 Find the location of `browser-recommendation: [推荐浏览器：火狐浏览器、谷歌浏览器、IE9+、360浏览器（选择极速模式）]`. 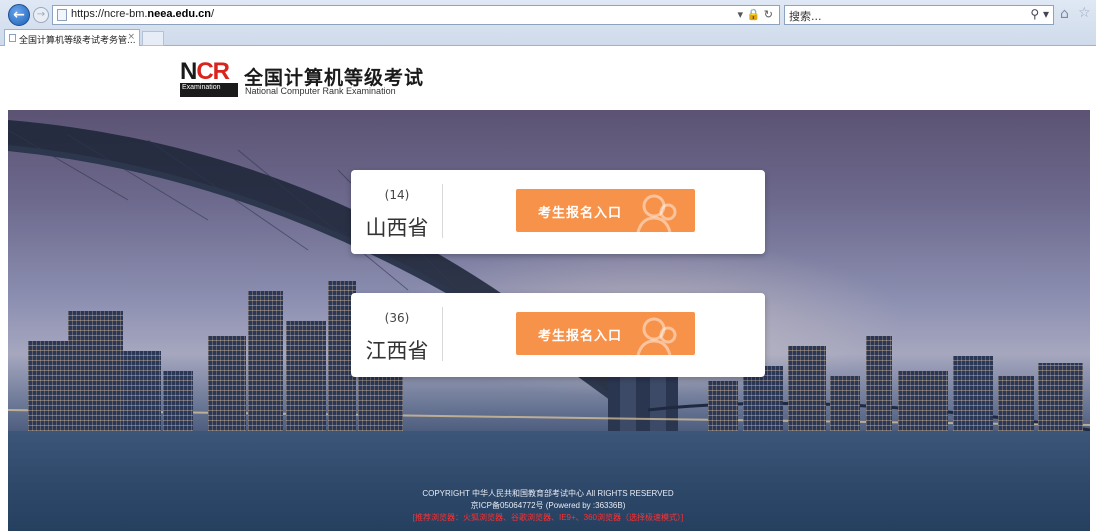

browser-recommendation: [推荐浏览器：火狐浏览器、谷歌浏览器、IE9+、360浏览器（选择极速模式）] is located at coordinates (548, 517).